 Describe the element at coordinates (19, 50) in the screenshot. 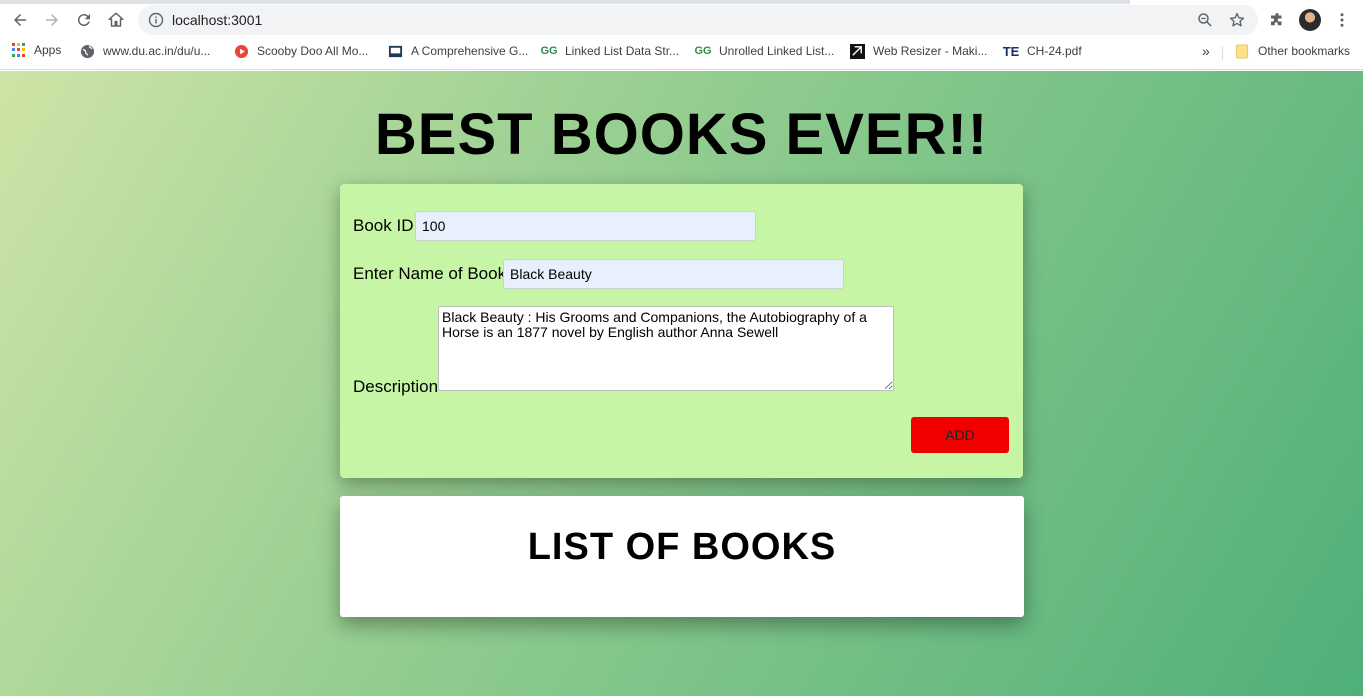

I see `apps-grid-icon` at that location.